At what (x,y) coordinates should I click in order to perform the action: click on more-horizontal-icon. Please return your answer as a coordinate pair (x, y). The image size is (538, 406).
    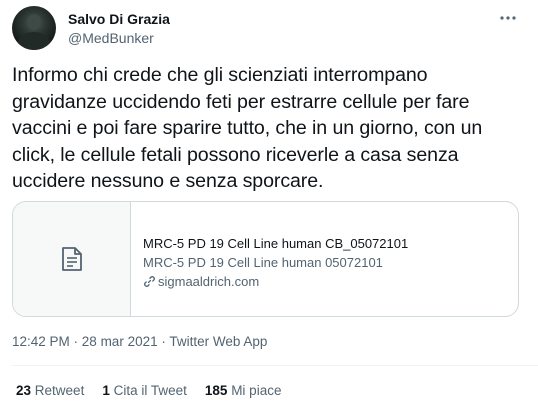
    Looking at the image, I should click on (508, 18).